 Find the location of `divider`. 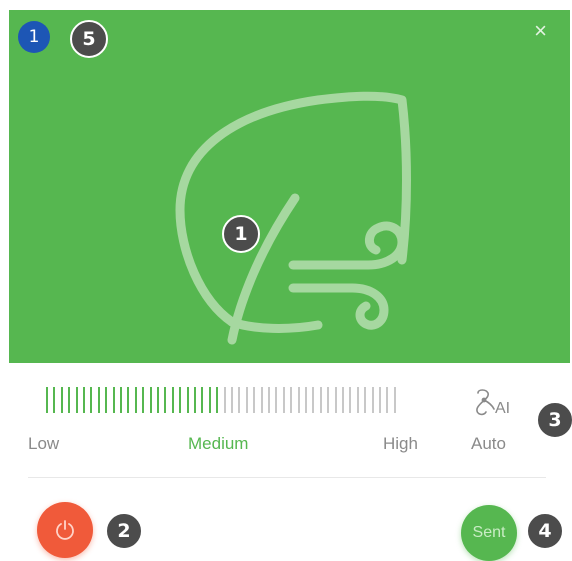

divider is located at coordinates (287, 477).